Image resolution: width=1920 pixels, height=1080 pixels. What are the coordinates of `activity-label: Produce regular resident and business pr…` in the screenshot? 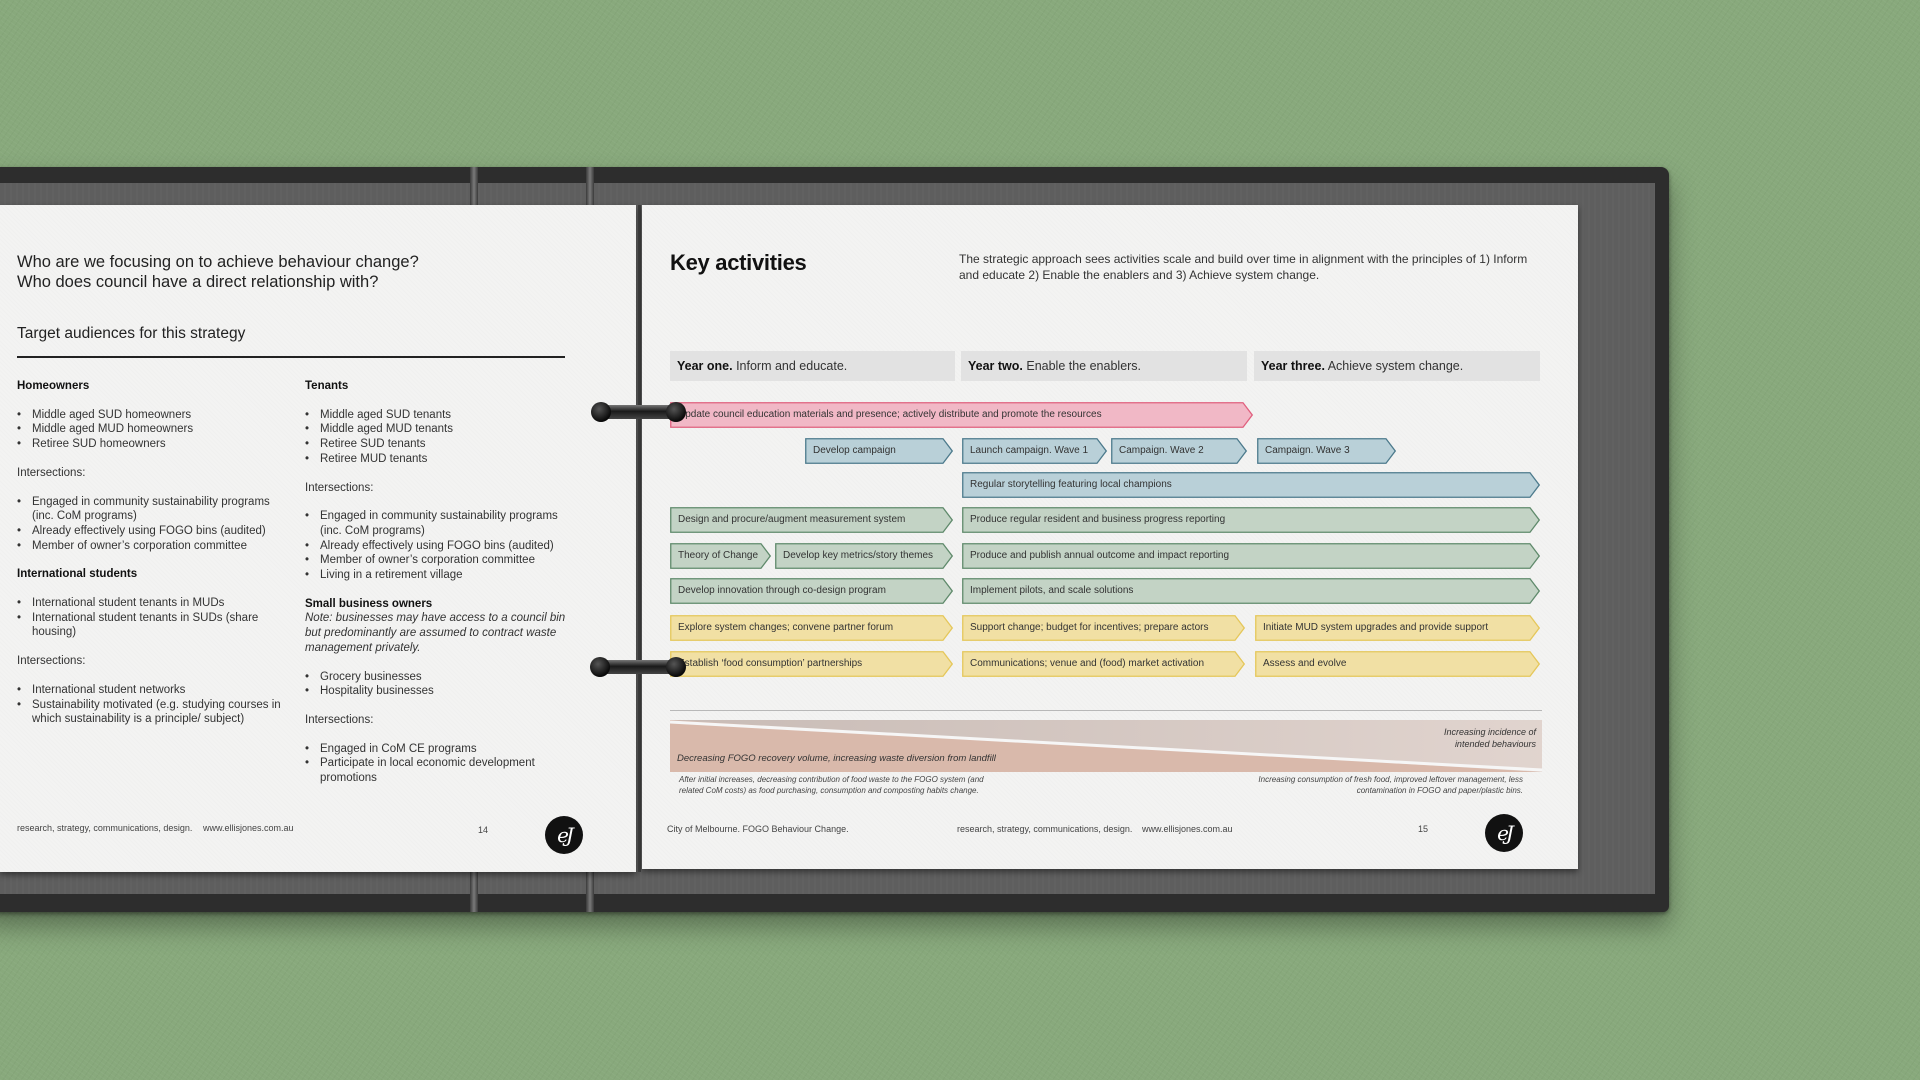 It's located at (1098, 519).